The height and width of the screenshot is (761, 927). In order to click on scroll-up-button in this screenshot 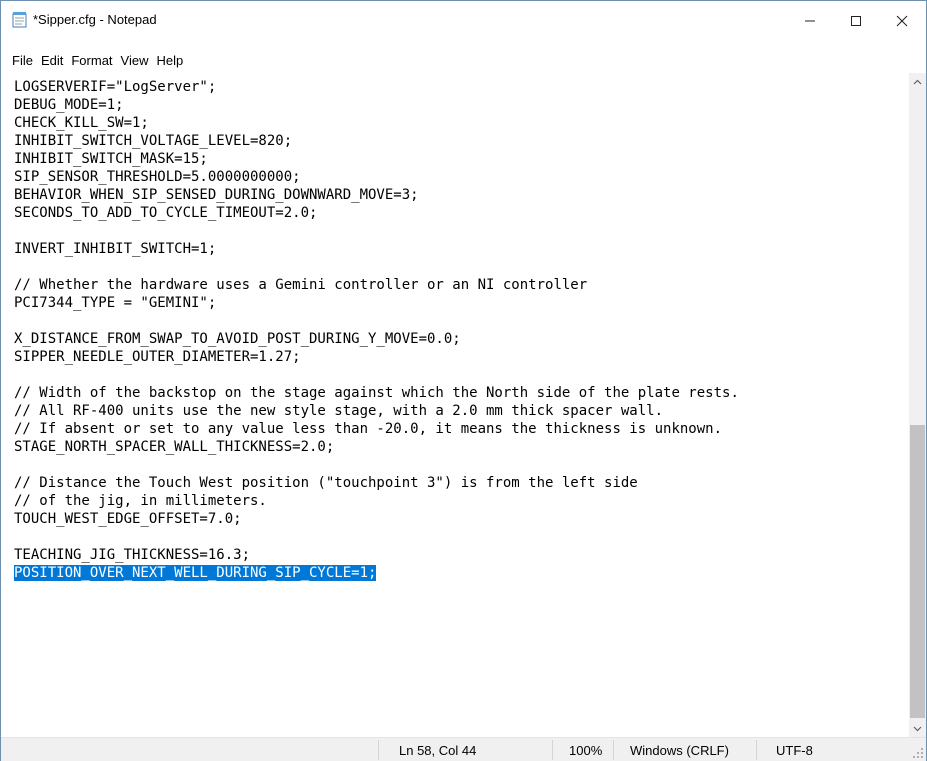, I will do `click(917, 81)`.